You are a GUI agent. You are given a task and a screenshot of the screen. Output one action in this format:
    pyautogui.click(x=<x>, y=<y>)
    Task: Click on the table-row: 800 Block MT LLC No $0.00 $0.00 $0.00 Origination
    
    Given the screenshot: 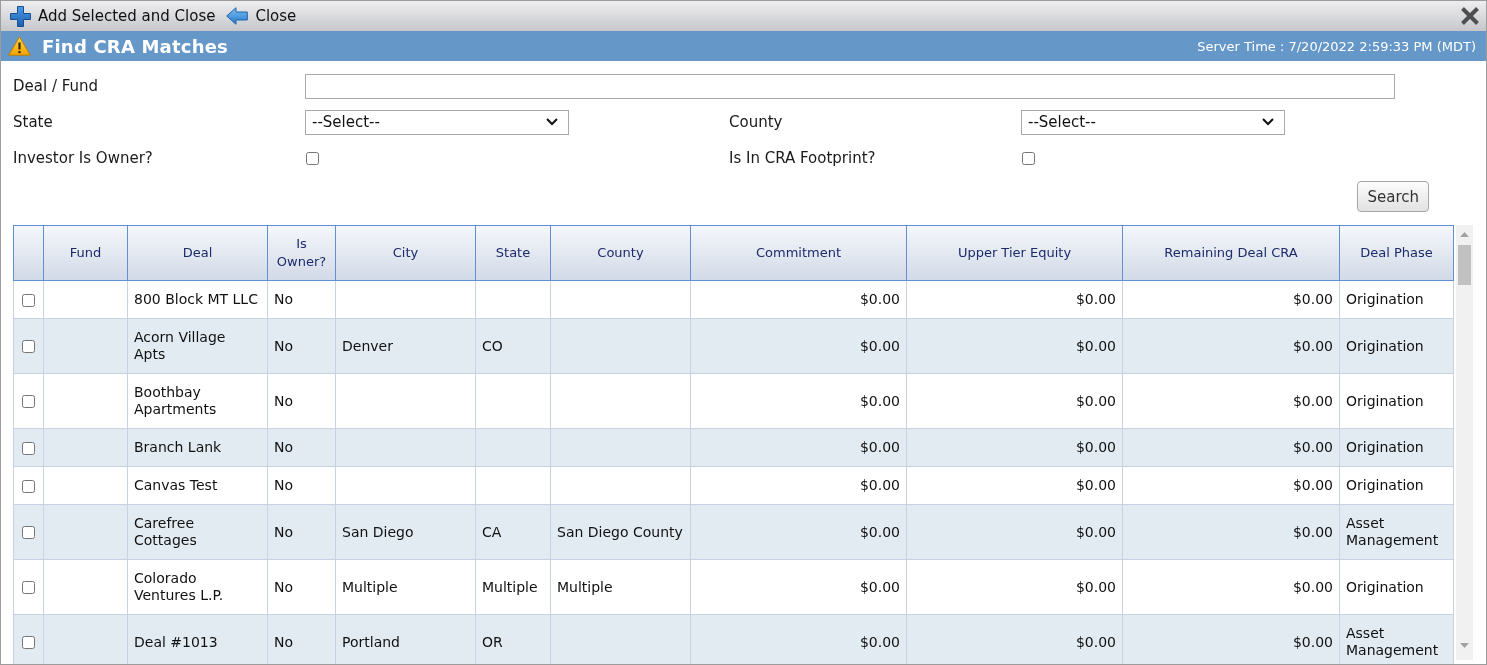 What is the action you would take?
    pyautogui.click(x=733, y=299)
    